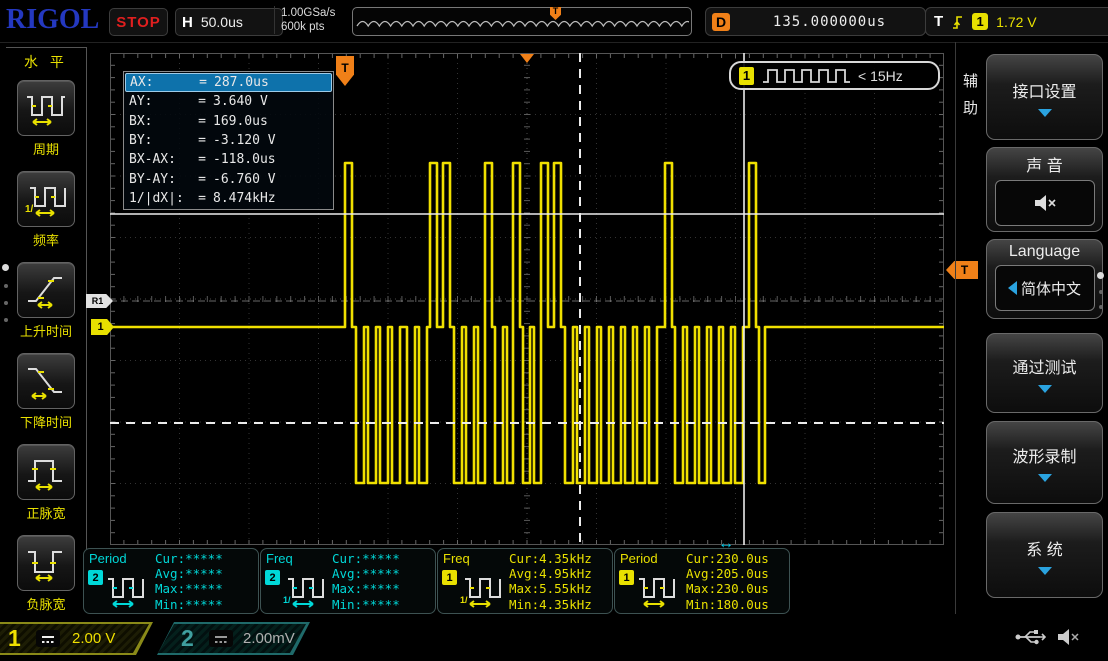 The width and height of the screenshot is (1108, 661). Describe the element at coordinates (746, 75) in the screenshot. I see `channel1-badge: 1` at that location.